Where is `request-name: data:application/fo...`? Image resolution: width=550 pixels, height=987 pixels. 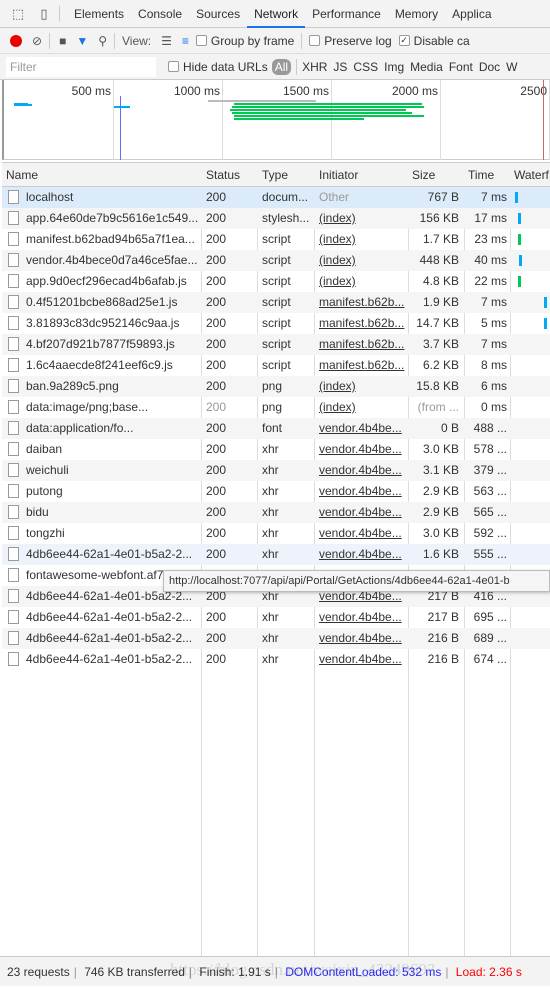
request-name: data:application/fo... is located at coordinates (79, 428).